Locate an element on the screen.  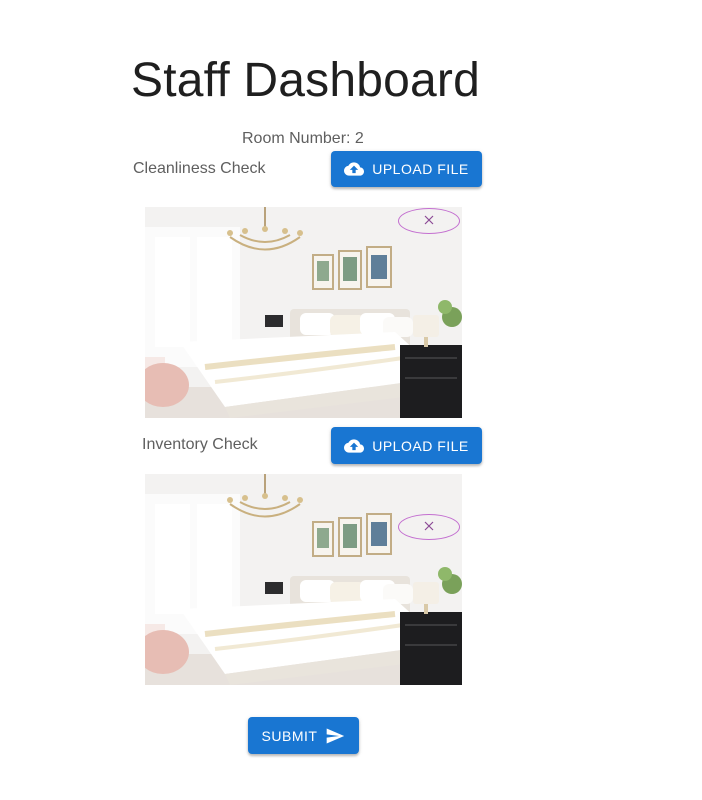
inventory-upload-button: UPLOAD FILE is located at coordinates (406, 445).